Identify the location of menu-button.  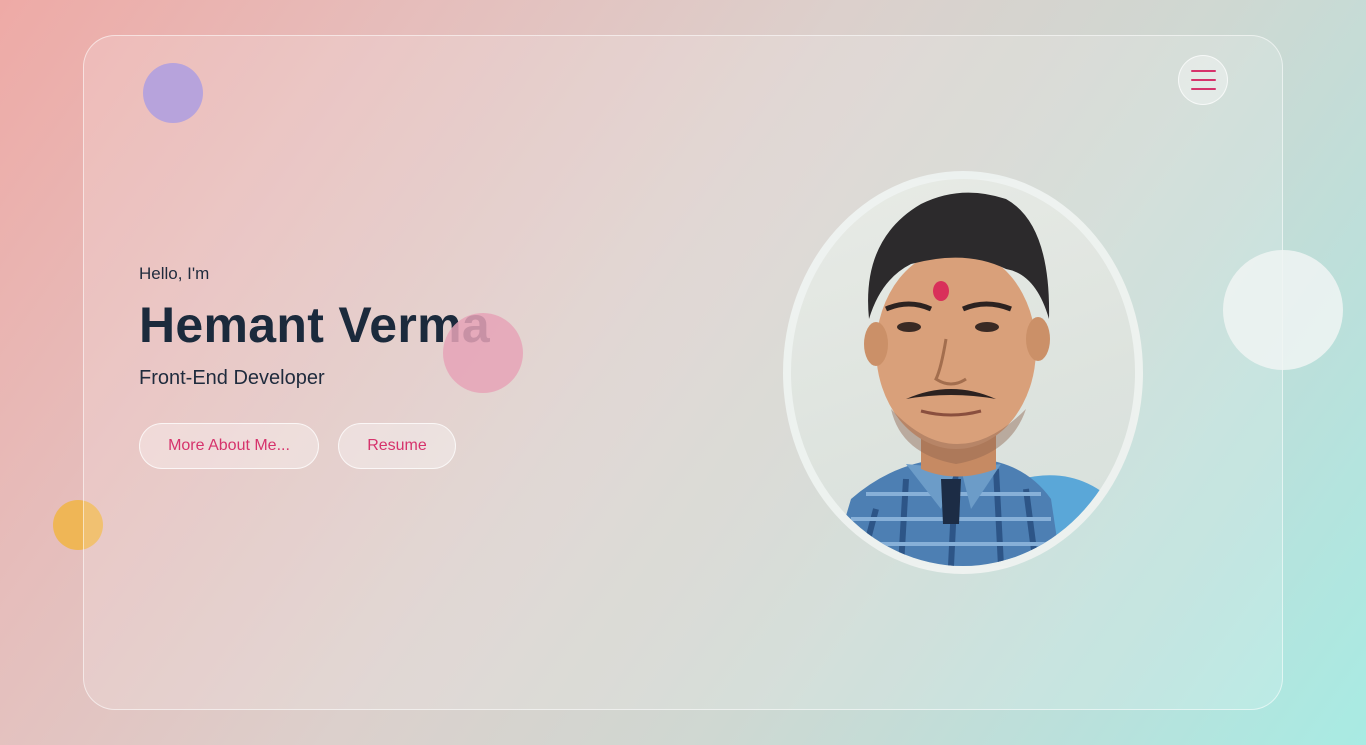
(1203, 80).